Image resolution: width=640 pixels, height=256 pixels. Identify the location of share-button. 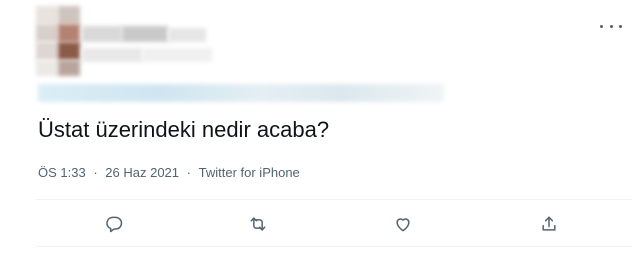
(549, 224).